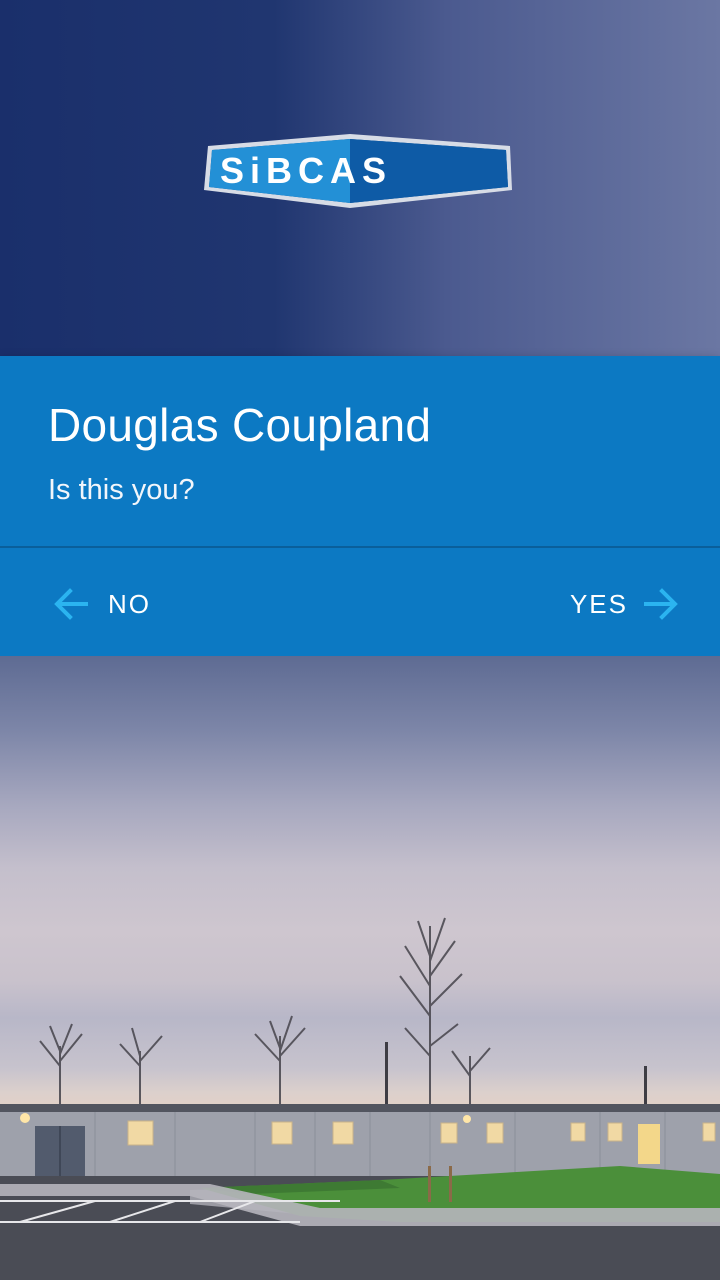 This screenshot has height=1280, width=720. Describe the element at coordinates (101, 604) in the screenshot. I see `no-button: NO` at that location.